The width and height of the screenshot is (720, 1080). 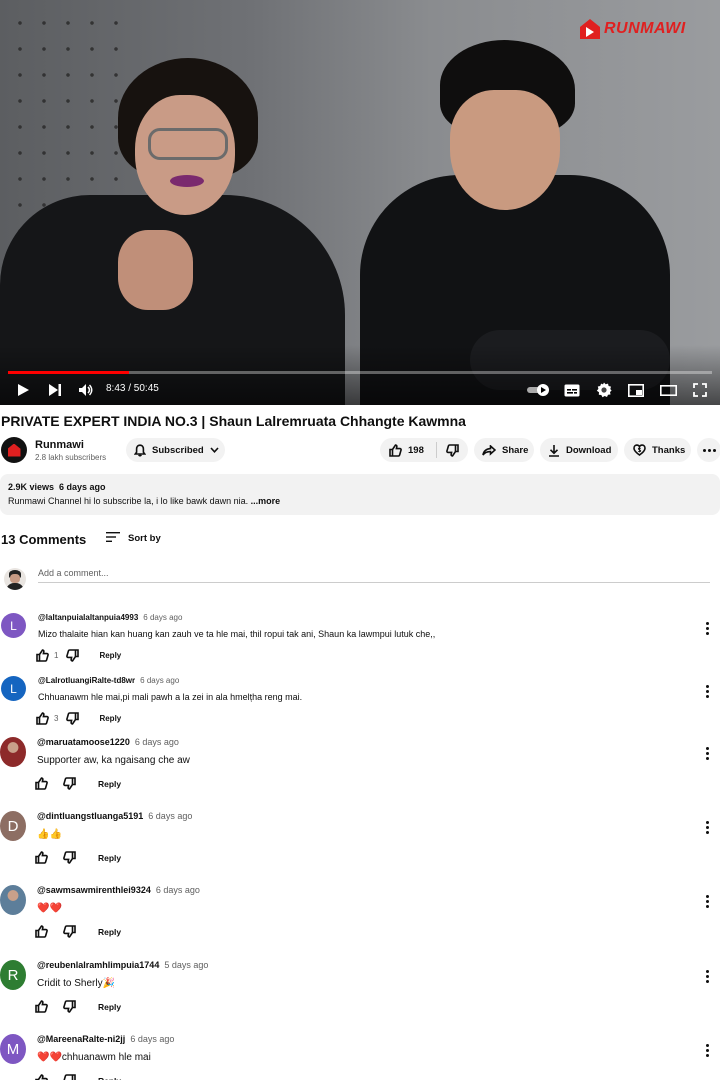 I want to click on channel-avatar, so click(x=14, y=450).